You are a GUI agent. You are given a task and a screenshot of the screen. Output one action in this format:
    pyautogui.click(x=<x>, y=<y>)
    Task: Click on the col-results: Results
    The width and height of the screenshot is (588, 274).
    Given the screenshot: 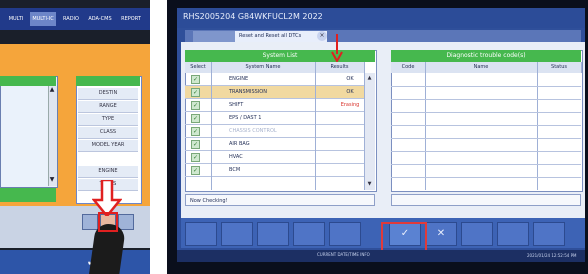 What is the action you would take?
    pyautogui.click(x=340, y=67)
    